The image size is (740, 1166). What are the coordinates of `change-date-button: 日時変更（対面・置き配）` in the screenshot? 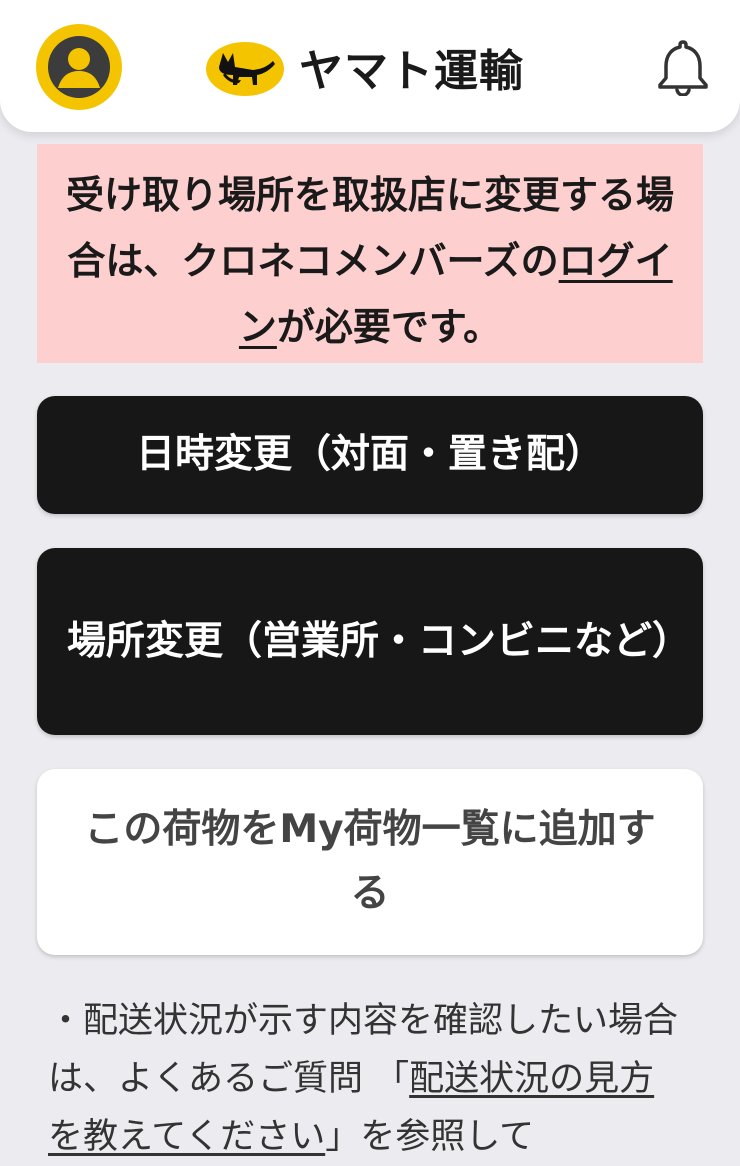 It's located at (370, 455).